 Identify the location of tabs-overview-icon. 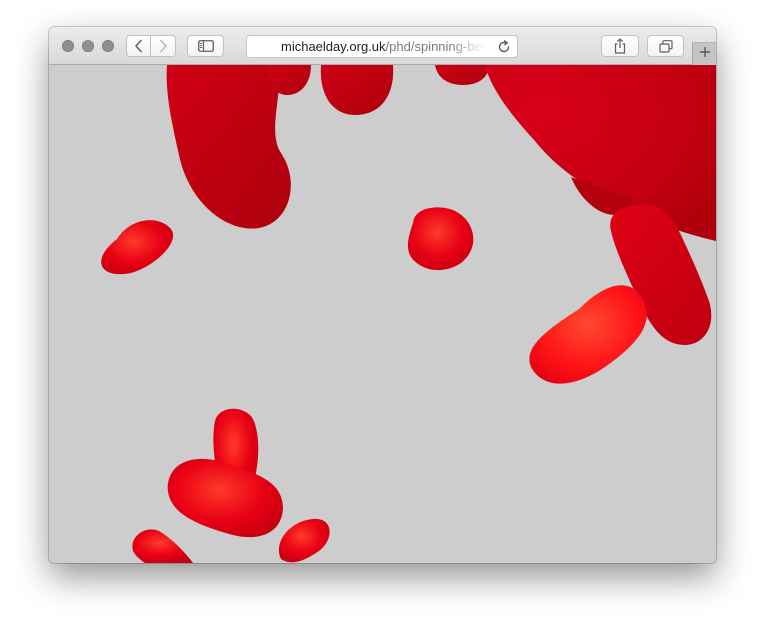
(665, 46).